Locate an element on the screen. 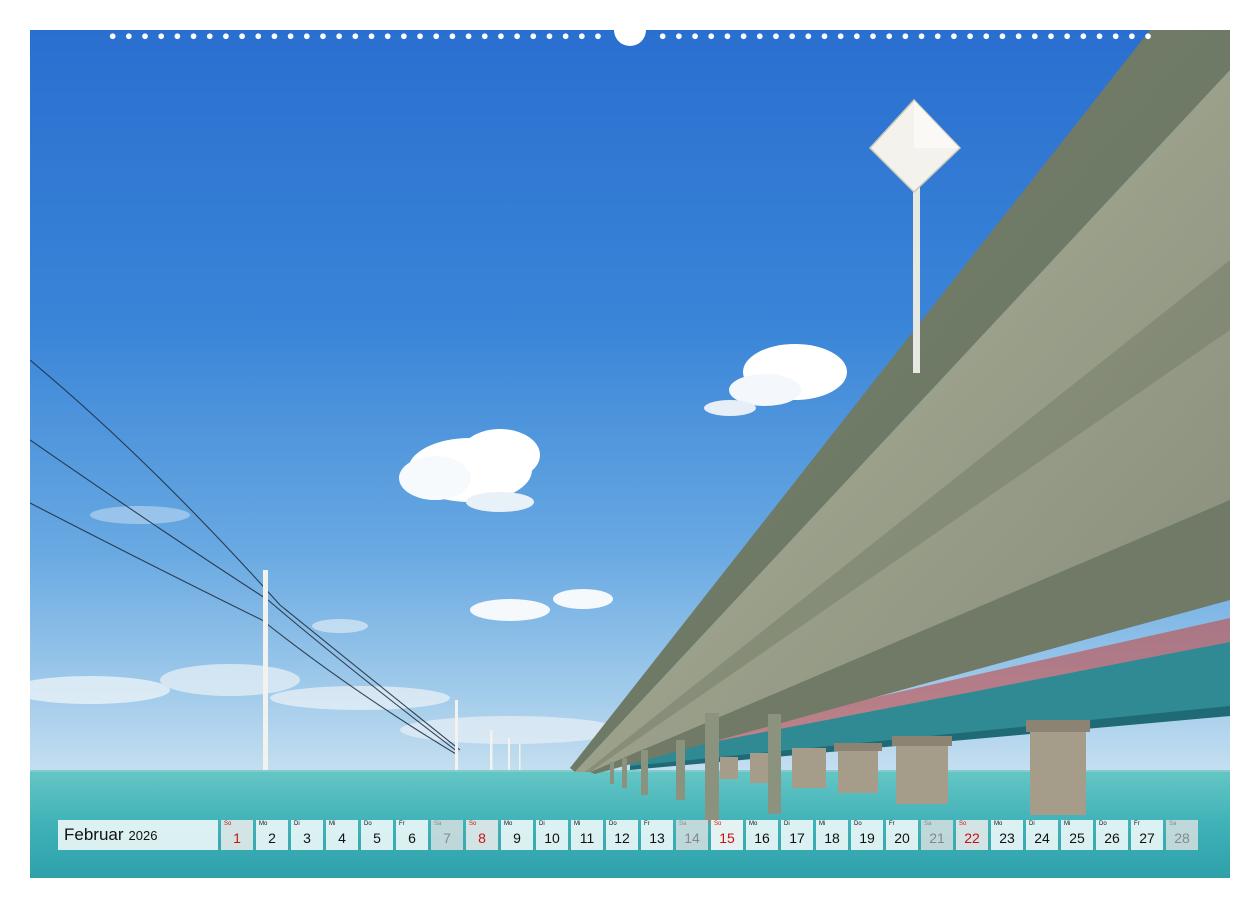 The image size is (1260, 908). day-number: 4 is located at coordinates (342, 838).